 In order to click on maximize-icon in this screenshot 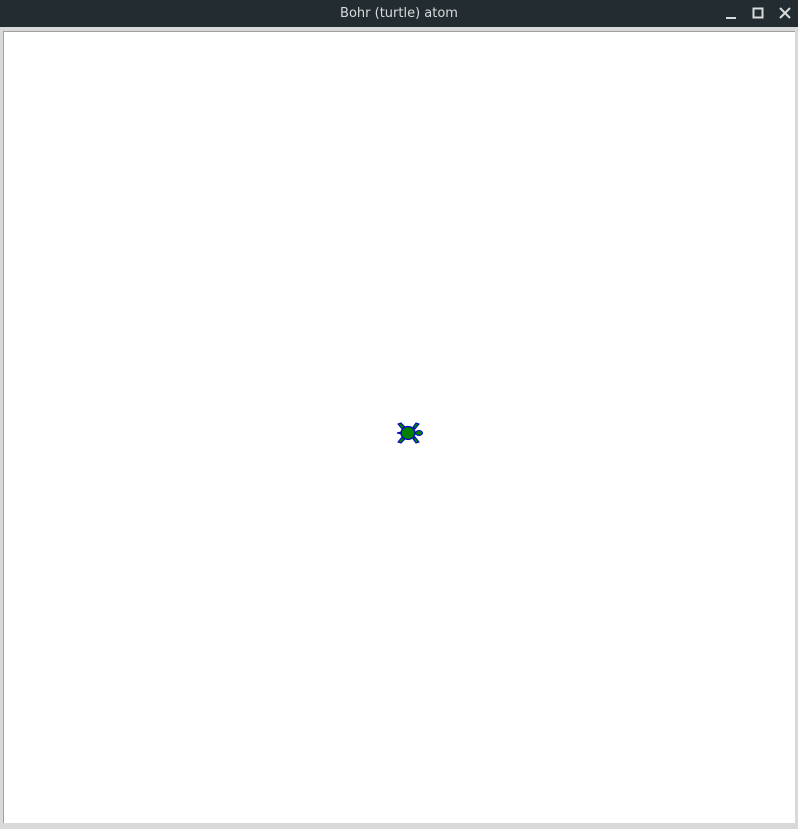, I will do `click(758, 13)`.